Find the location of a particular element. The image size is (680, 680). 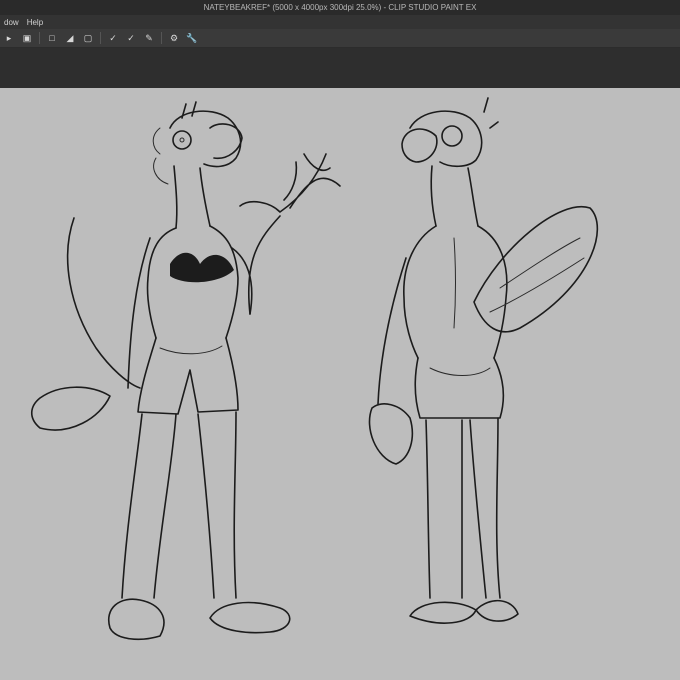

transform-icon: □ is located at coordinates (52, 38).